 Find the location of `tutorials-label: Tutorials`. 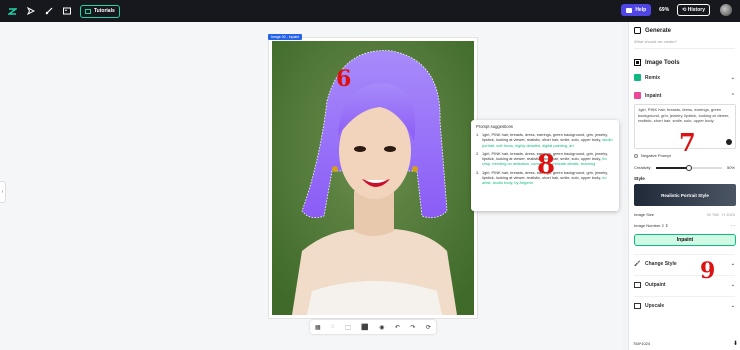

tutorials-label: Tutorials is located at coordinates (104, 11).